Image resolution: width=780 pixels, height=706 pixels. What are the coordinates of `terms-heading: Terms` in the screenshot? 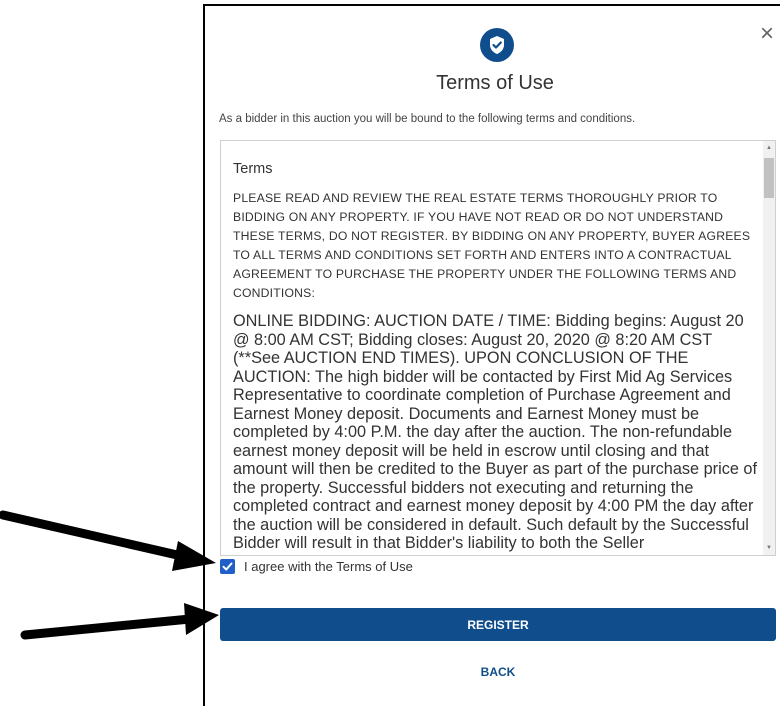 It's located at (253, 169).